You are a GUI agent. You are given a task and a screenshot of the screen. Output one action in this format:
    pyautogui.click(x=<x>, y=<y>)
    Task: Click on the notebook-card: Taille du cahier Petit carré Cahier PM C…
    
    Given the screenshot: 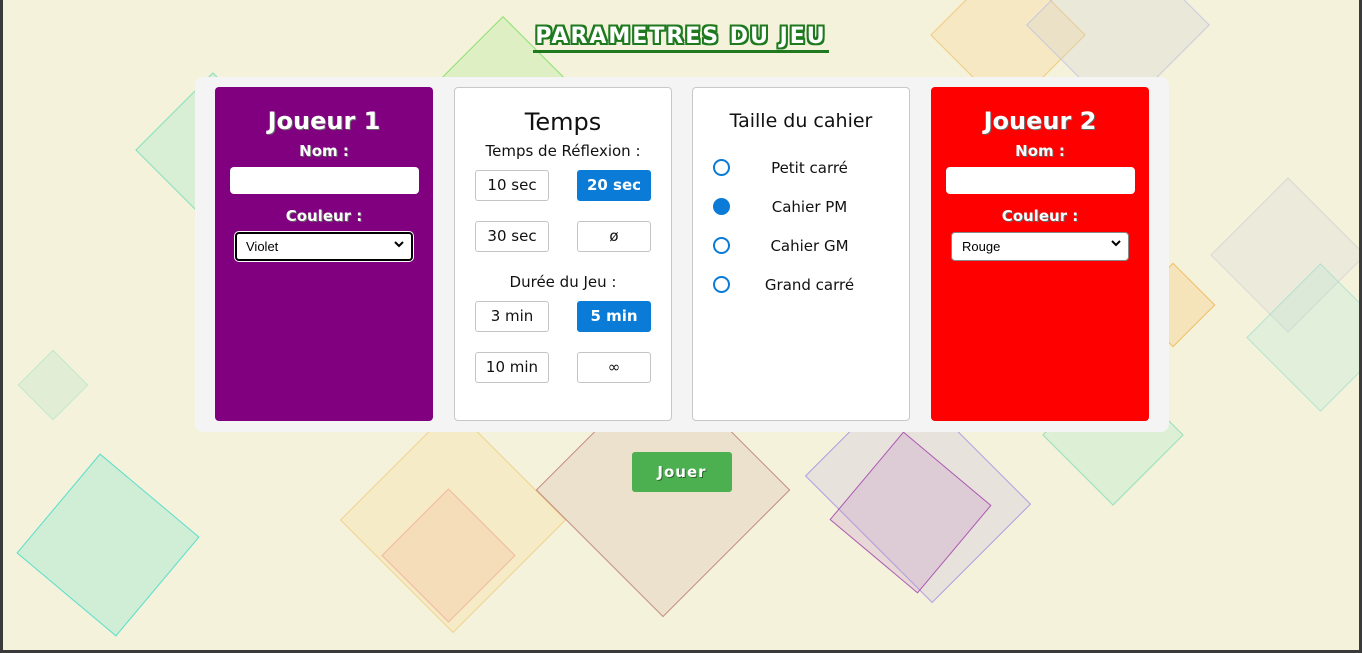 What is the action you would take?
    pyautogui.click(x=801, y=254)
    